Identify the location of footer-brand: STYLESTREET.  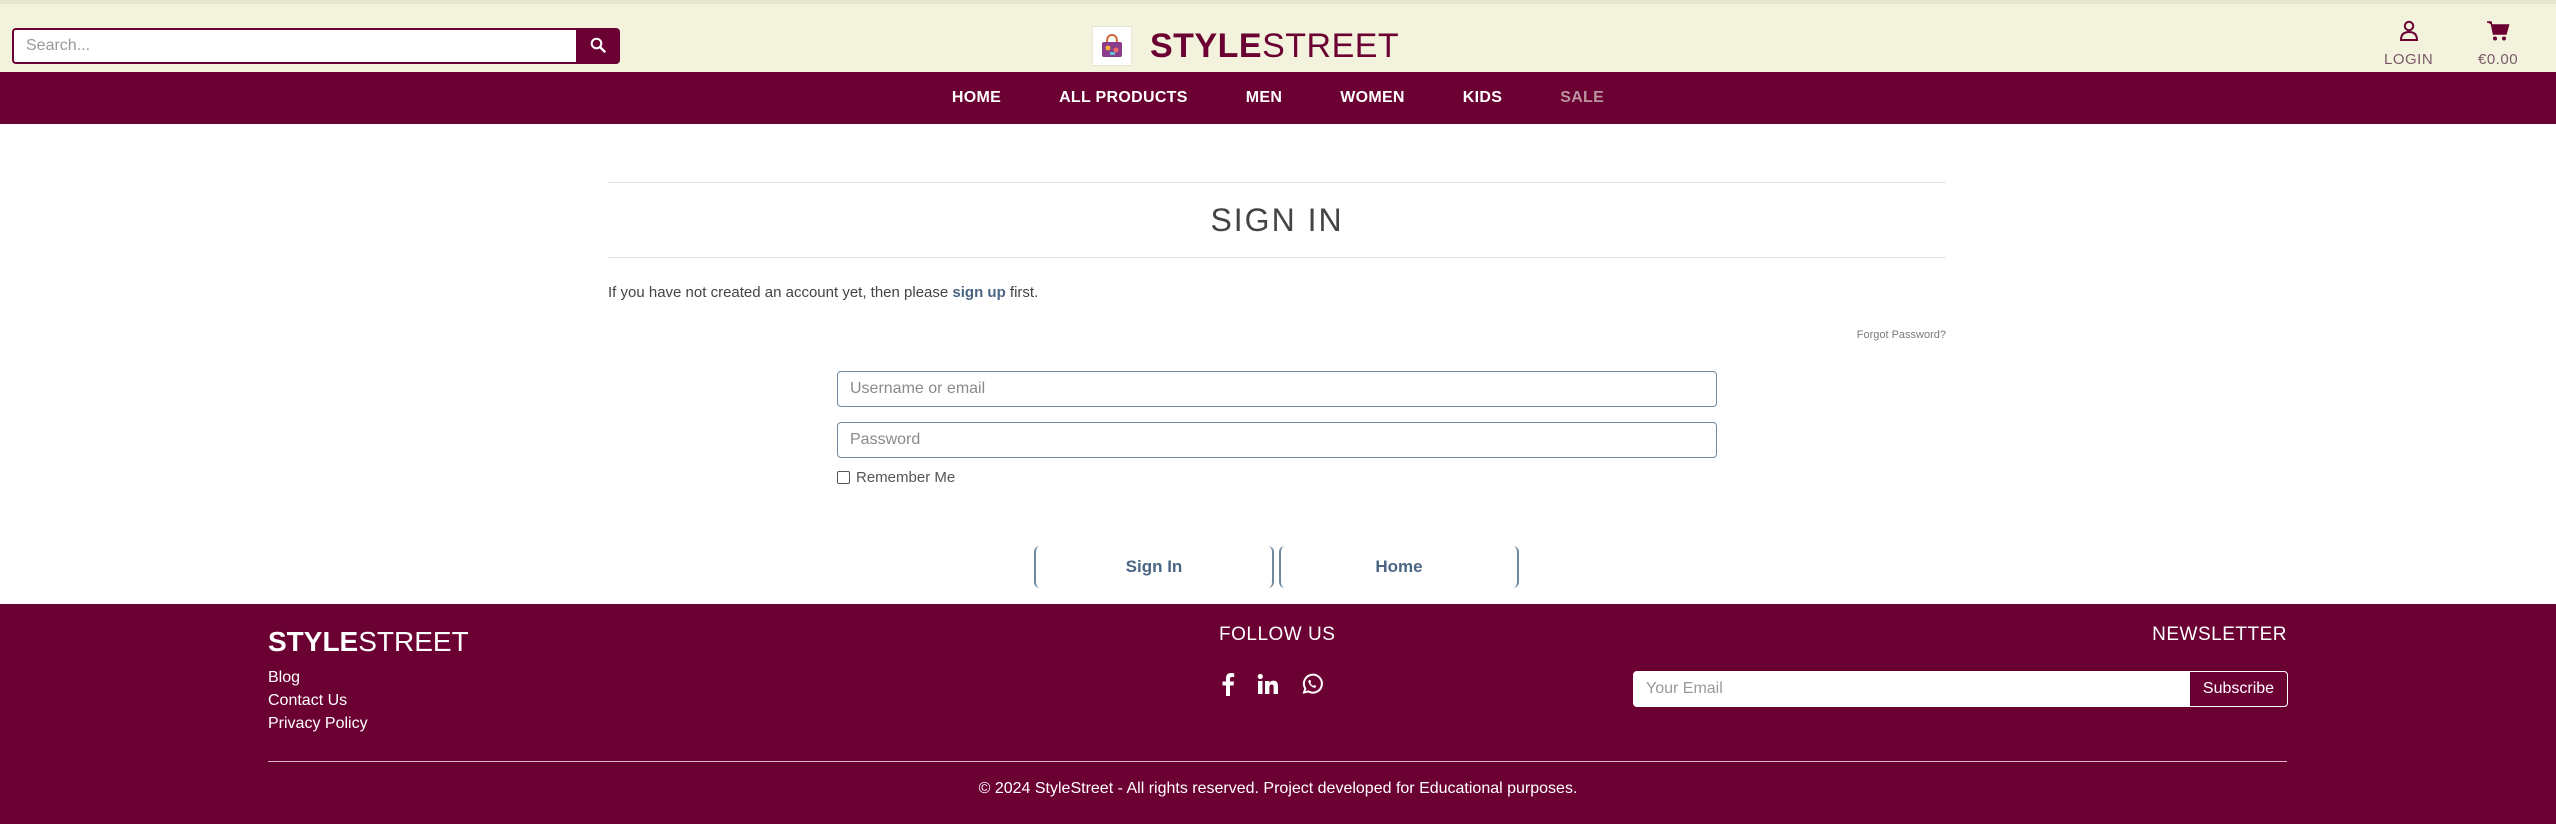
(368, 642).